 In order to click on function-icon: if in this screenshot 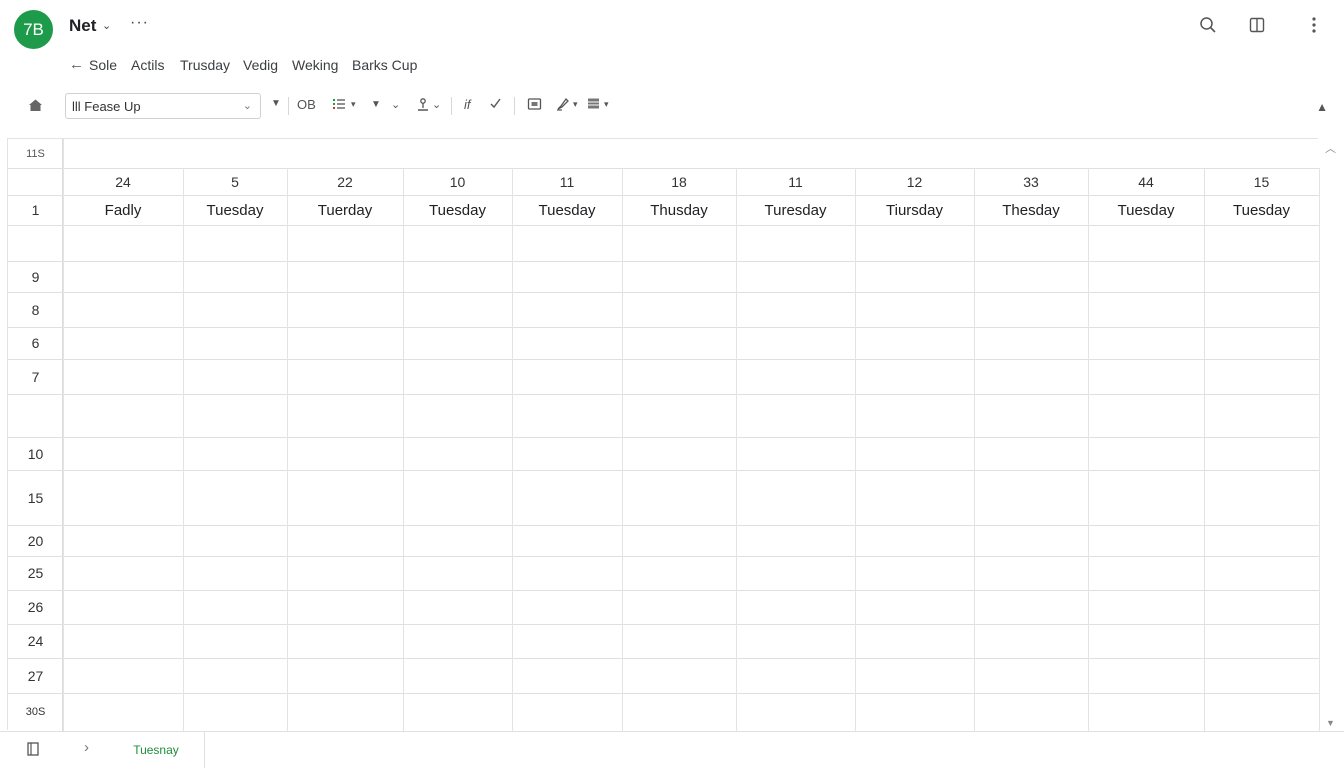, I will do `click(467, 104)`.